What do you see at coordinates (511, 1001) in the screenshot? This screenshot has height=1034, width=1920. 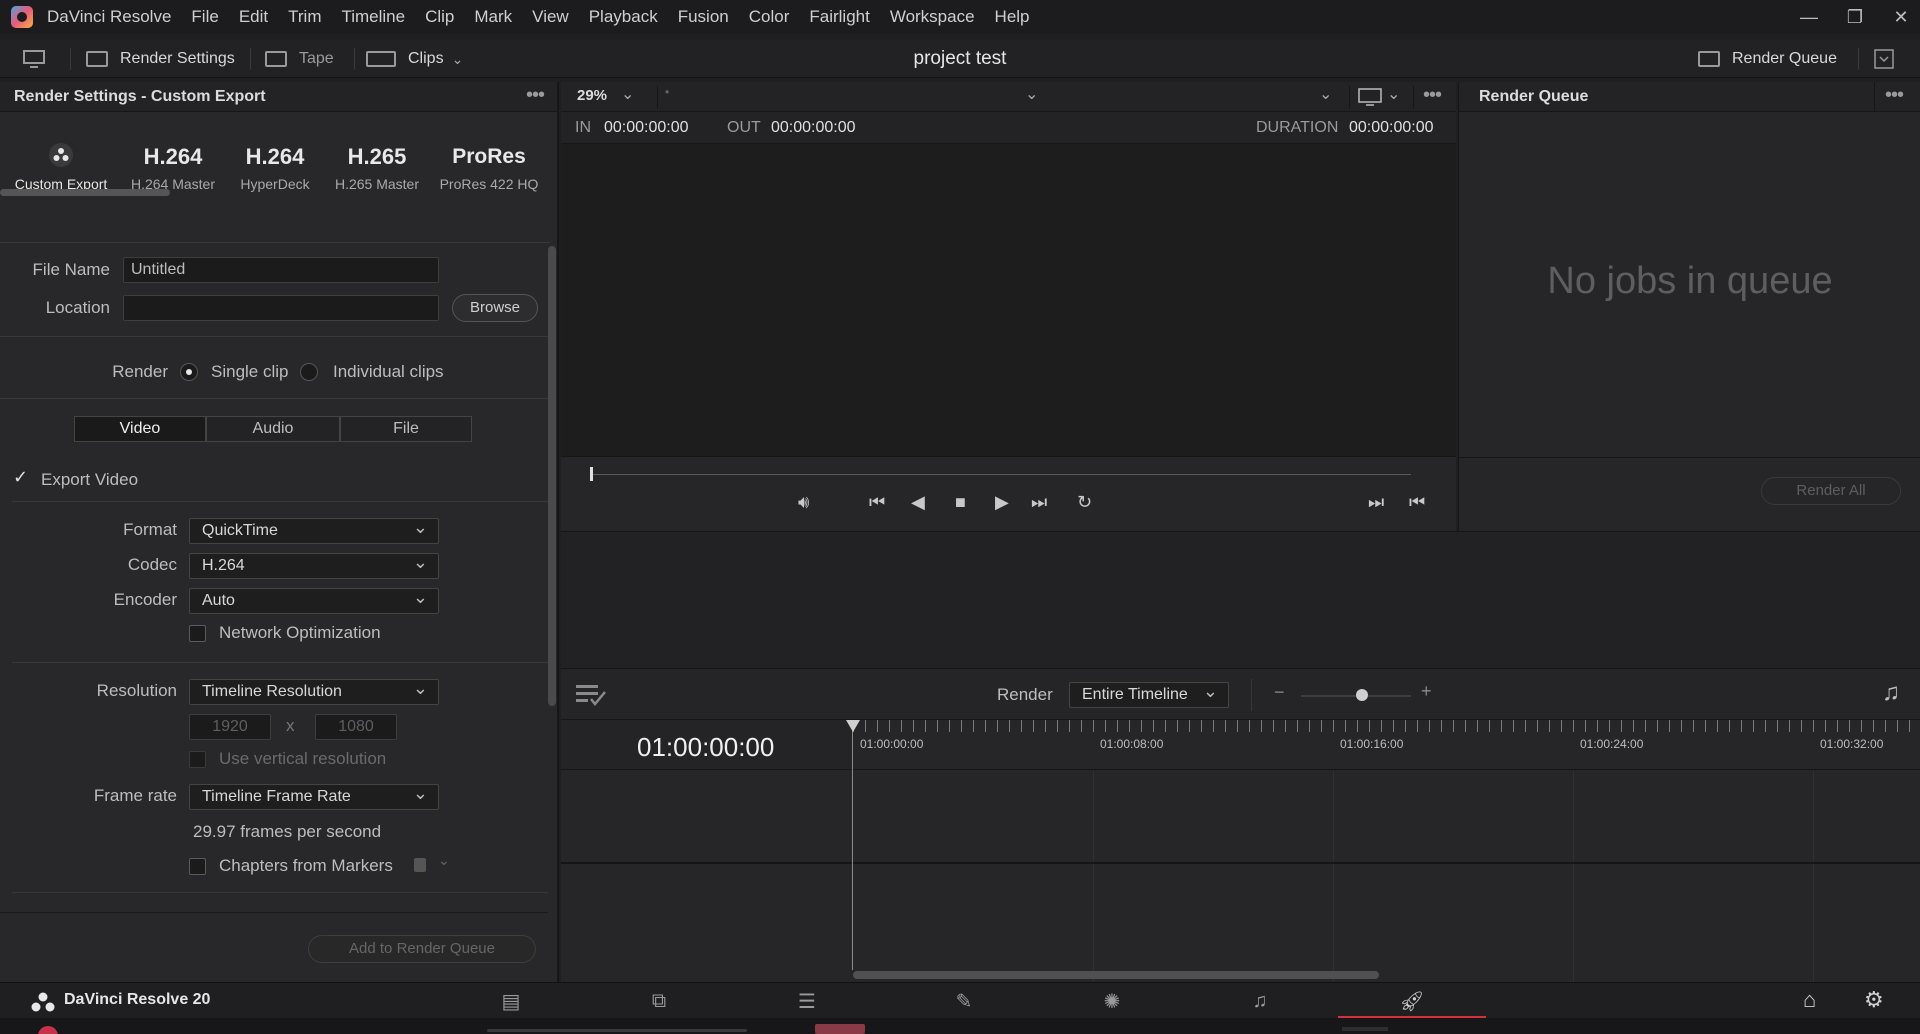 I see `media-page-icon: ▤` at bounding box center [511, 1001].